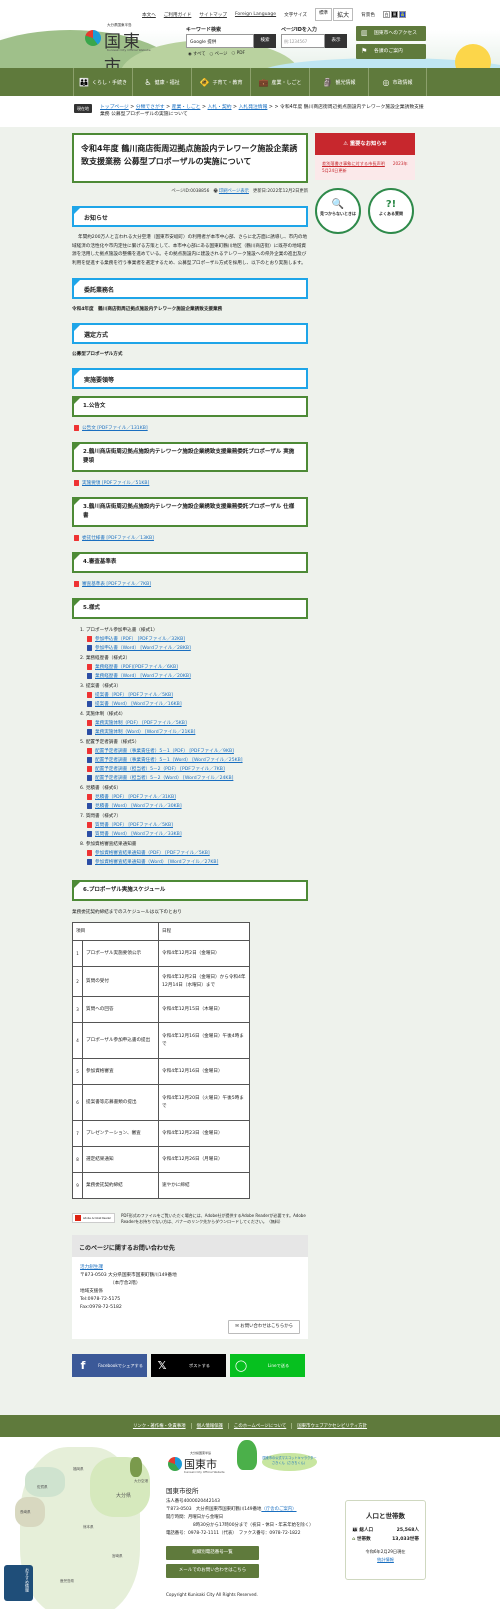  Describe the element at coordinates (118, 538) in the screenshot. I see `file-link: 委託仕様書 [PDFファイル／13KB]` at that location.